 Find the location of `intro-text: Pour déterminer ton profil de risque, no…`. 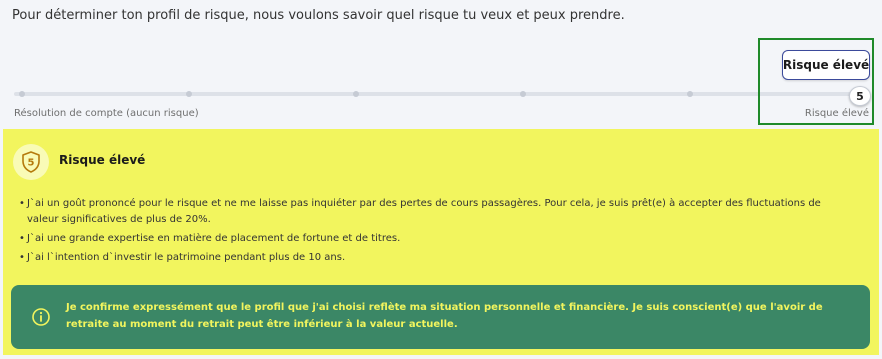

intro-text: Pour déterminer ton profil de risque, no… is located at coordinates (318, 15).